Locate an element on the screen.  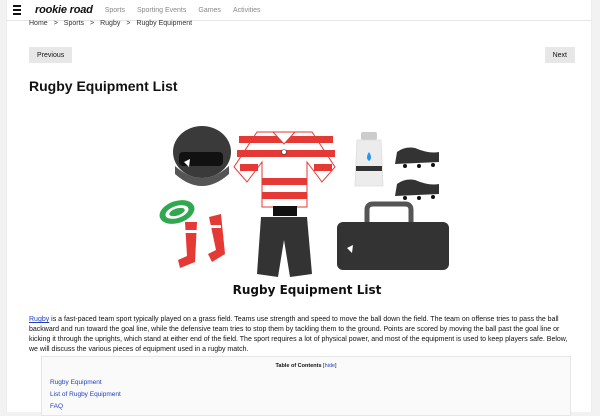
previous-button: Previous is located at coordinates (51, 55).